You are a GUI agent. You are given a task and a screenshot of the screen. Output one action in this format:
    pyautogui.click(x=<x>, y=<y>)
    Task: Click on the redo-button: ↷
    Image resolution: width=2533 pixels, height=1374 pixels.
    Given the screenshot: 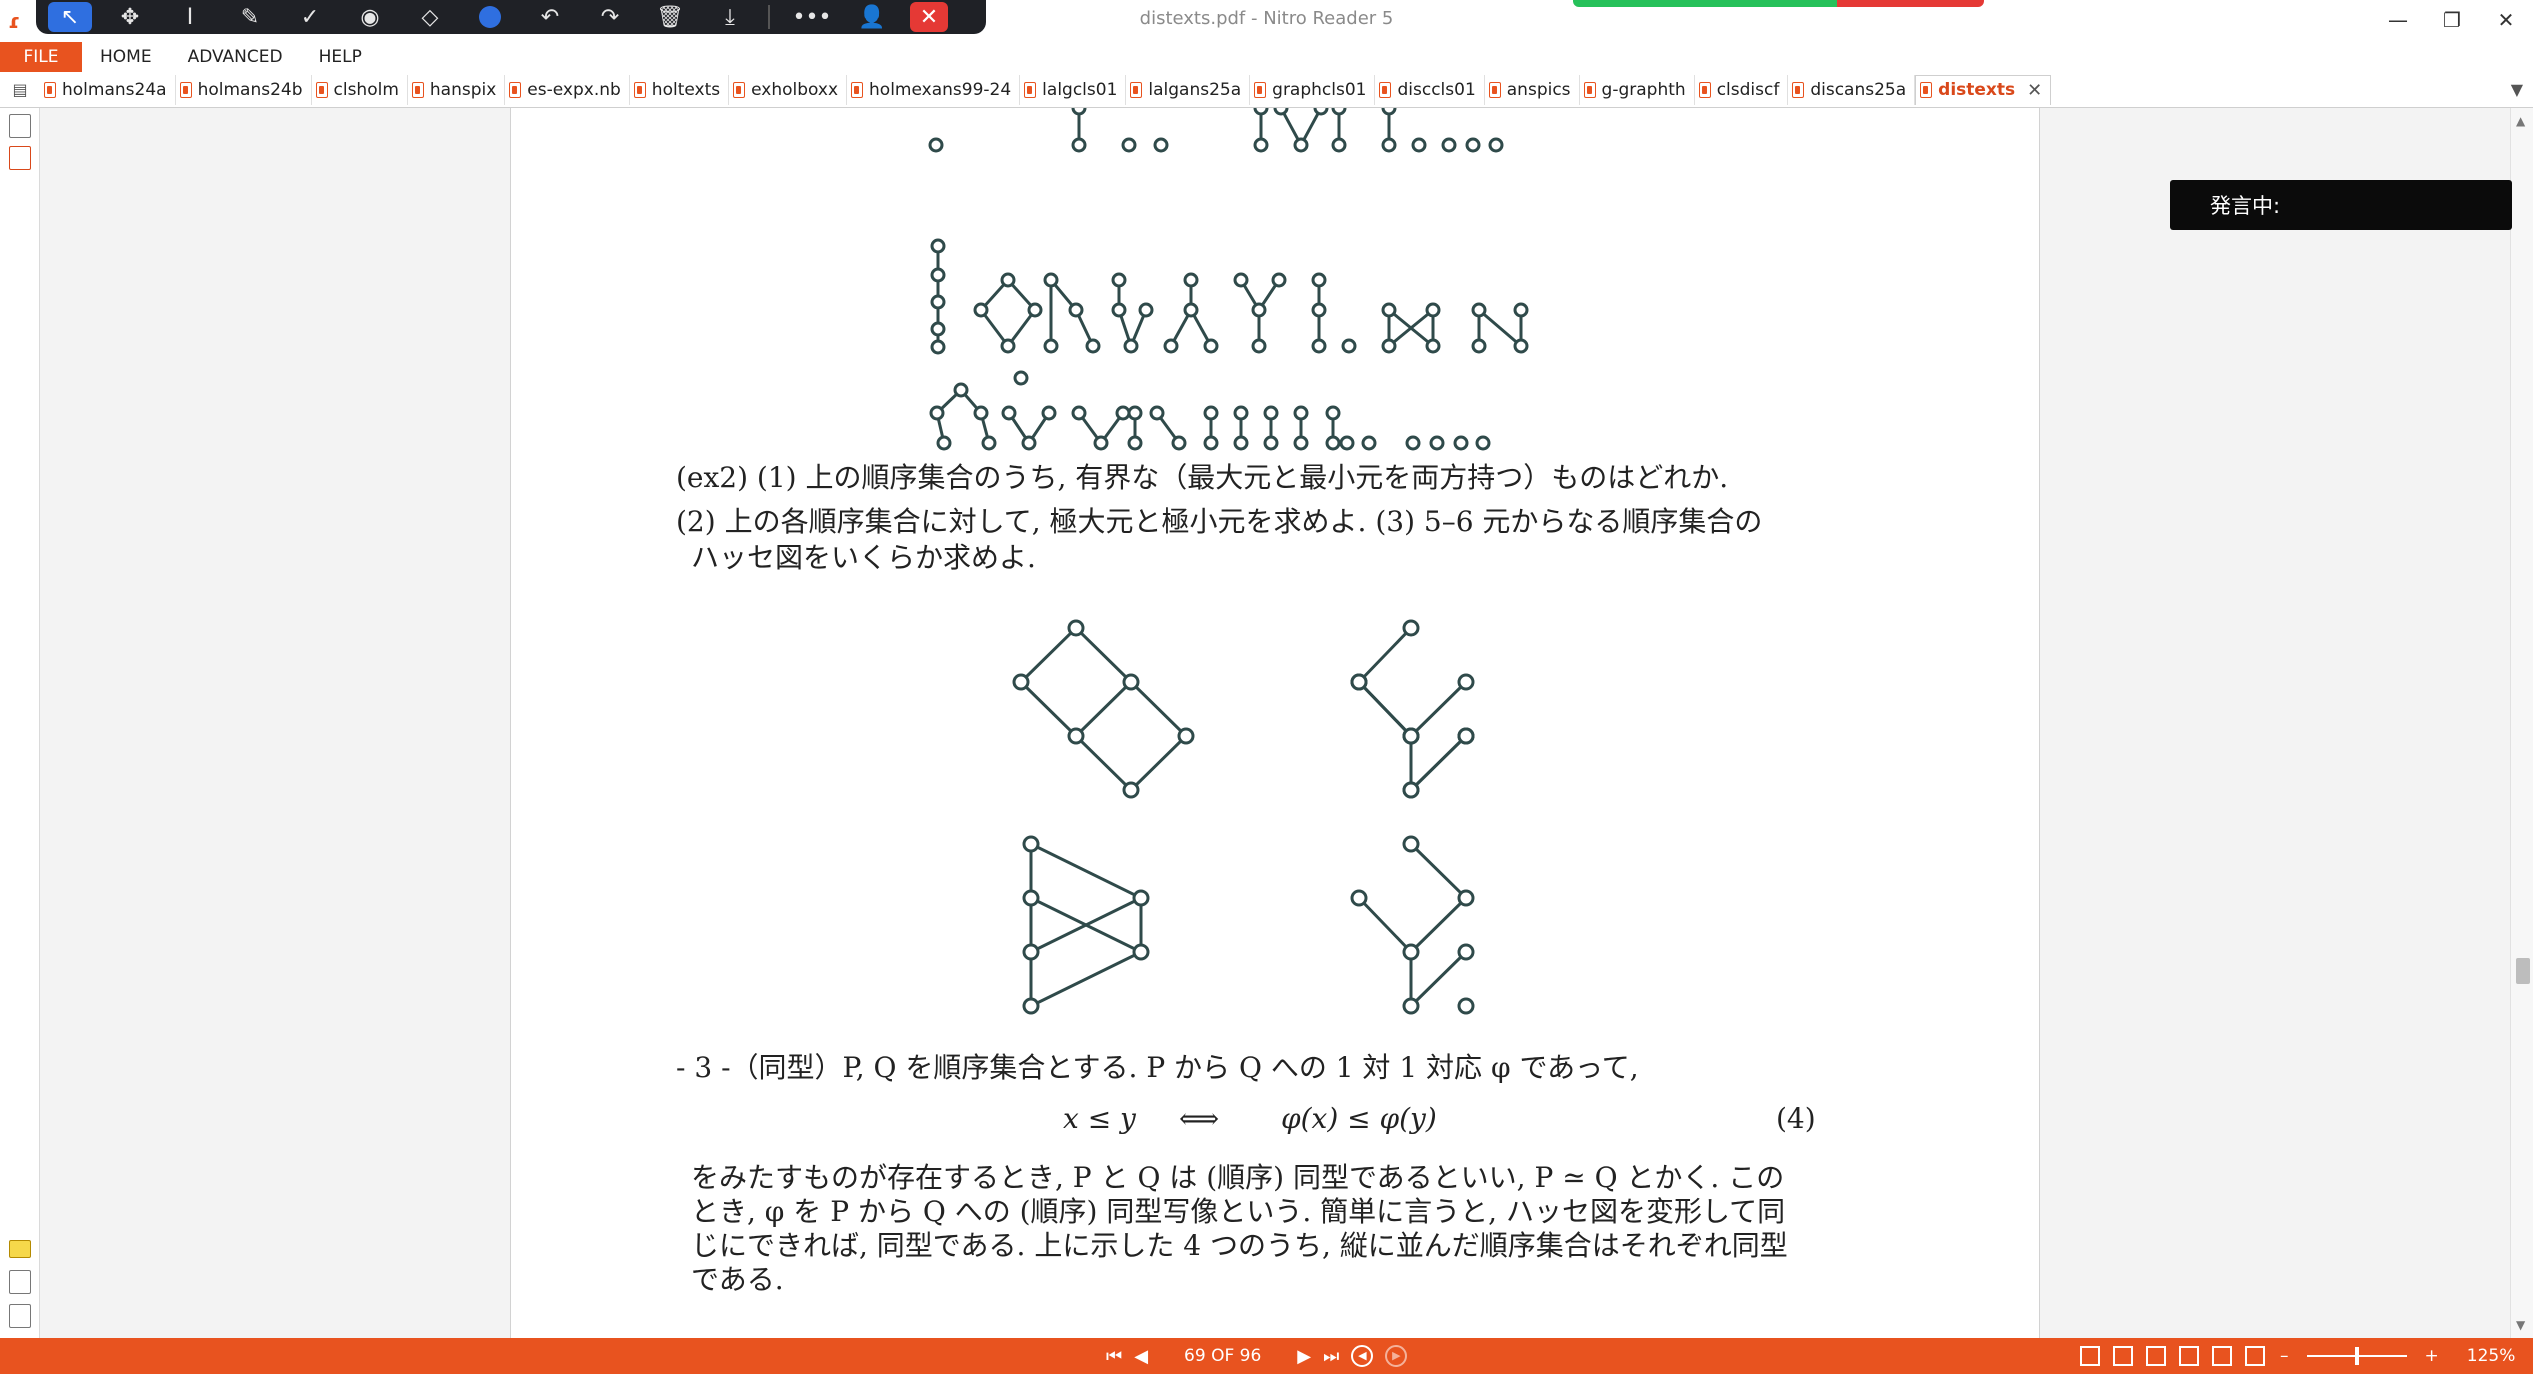 What is the action you would take?
    pyautogui.click(x=610, y=17)
    